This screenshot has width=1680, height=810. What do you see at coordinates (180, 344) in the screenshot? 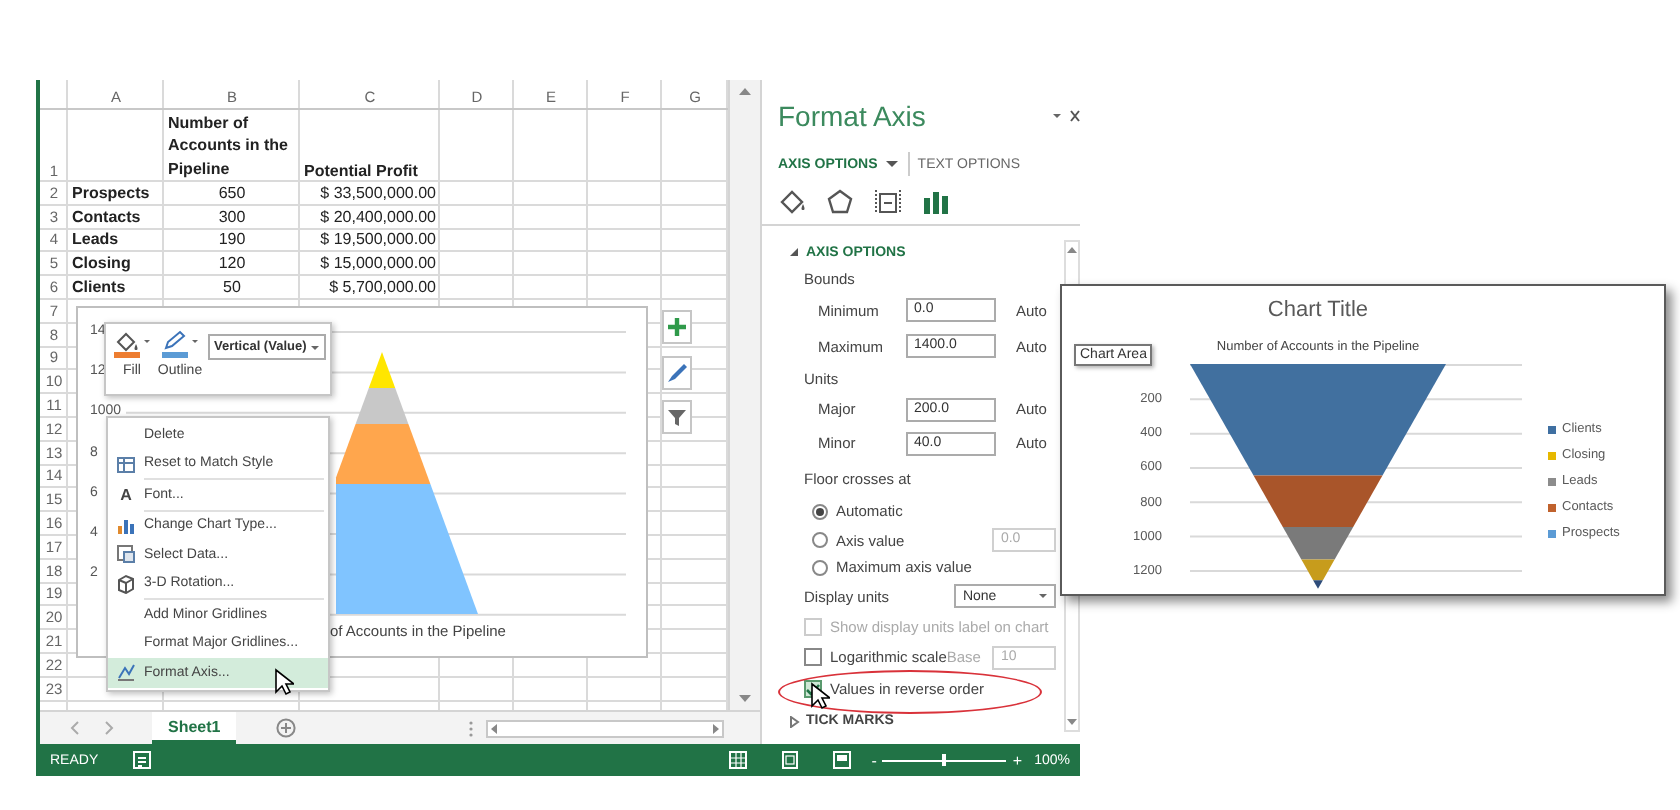
I see `pen-icon` at bounding box center [180, 344].